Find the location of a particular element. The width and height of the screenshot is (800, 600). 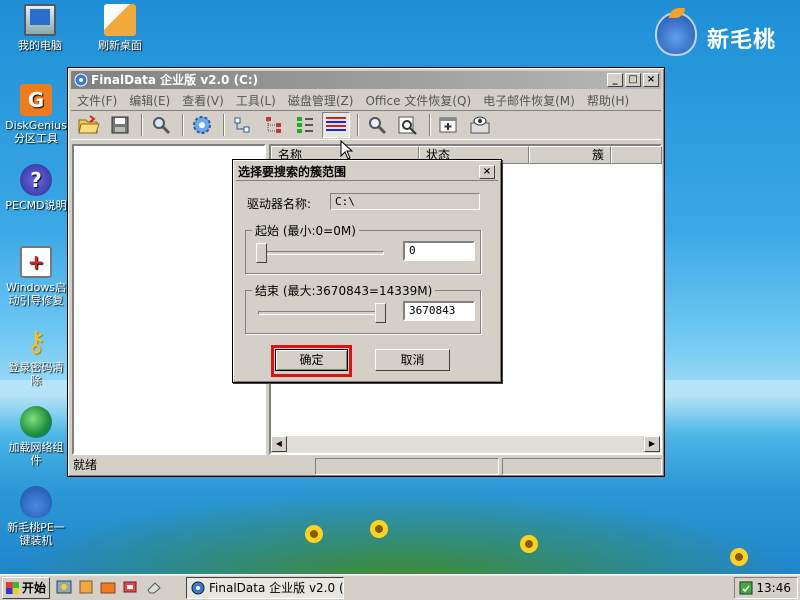

diskgenius-icon: G is located at coordinates (36, 100).